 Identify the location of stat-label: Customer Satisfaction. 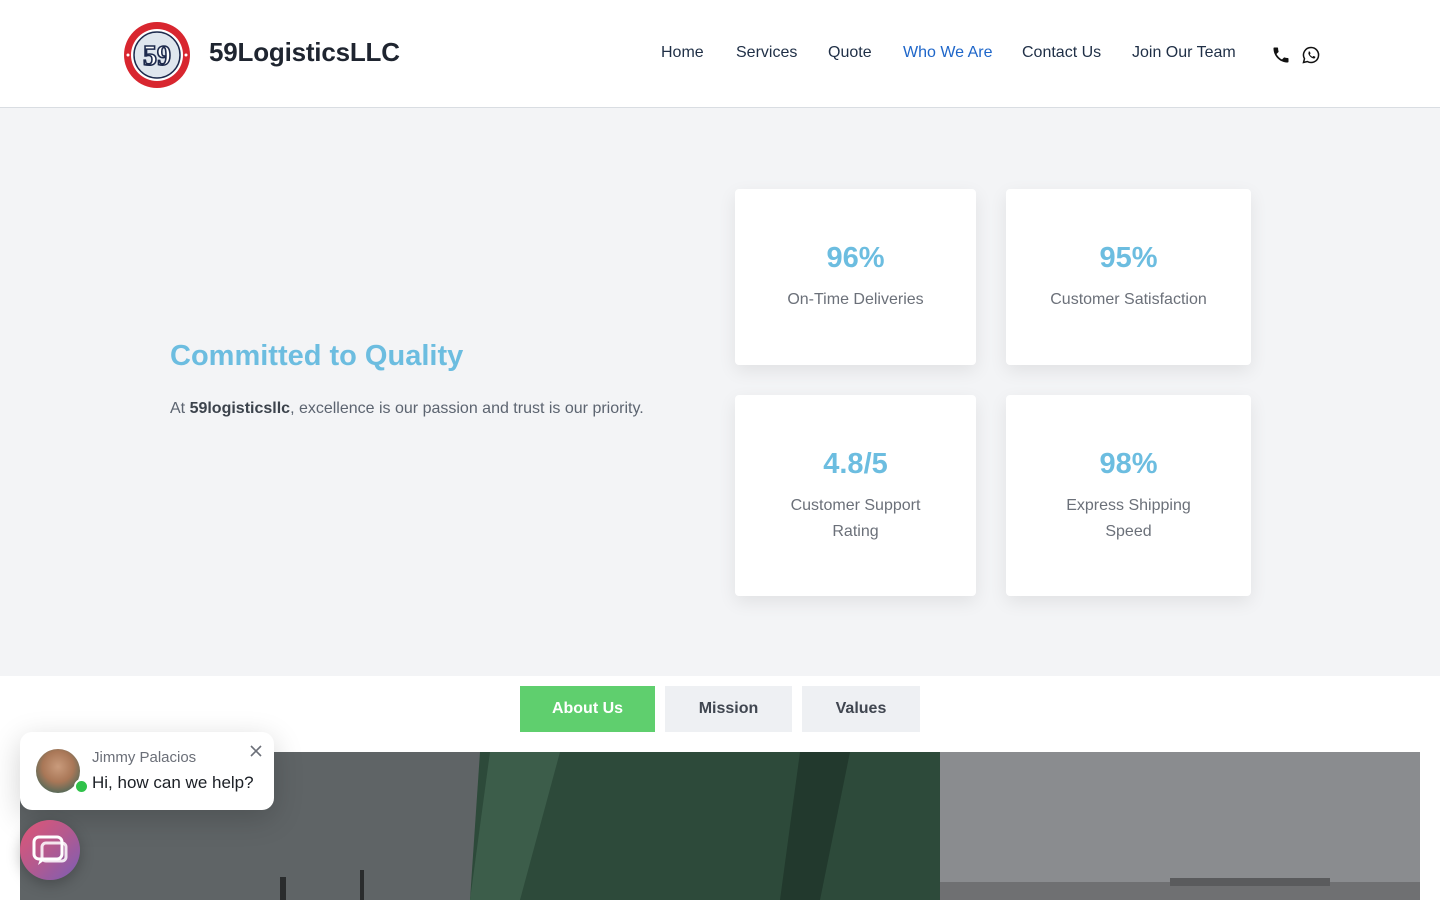
(1128, 299).